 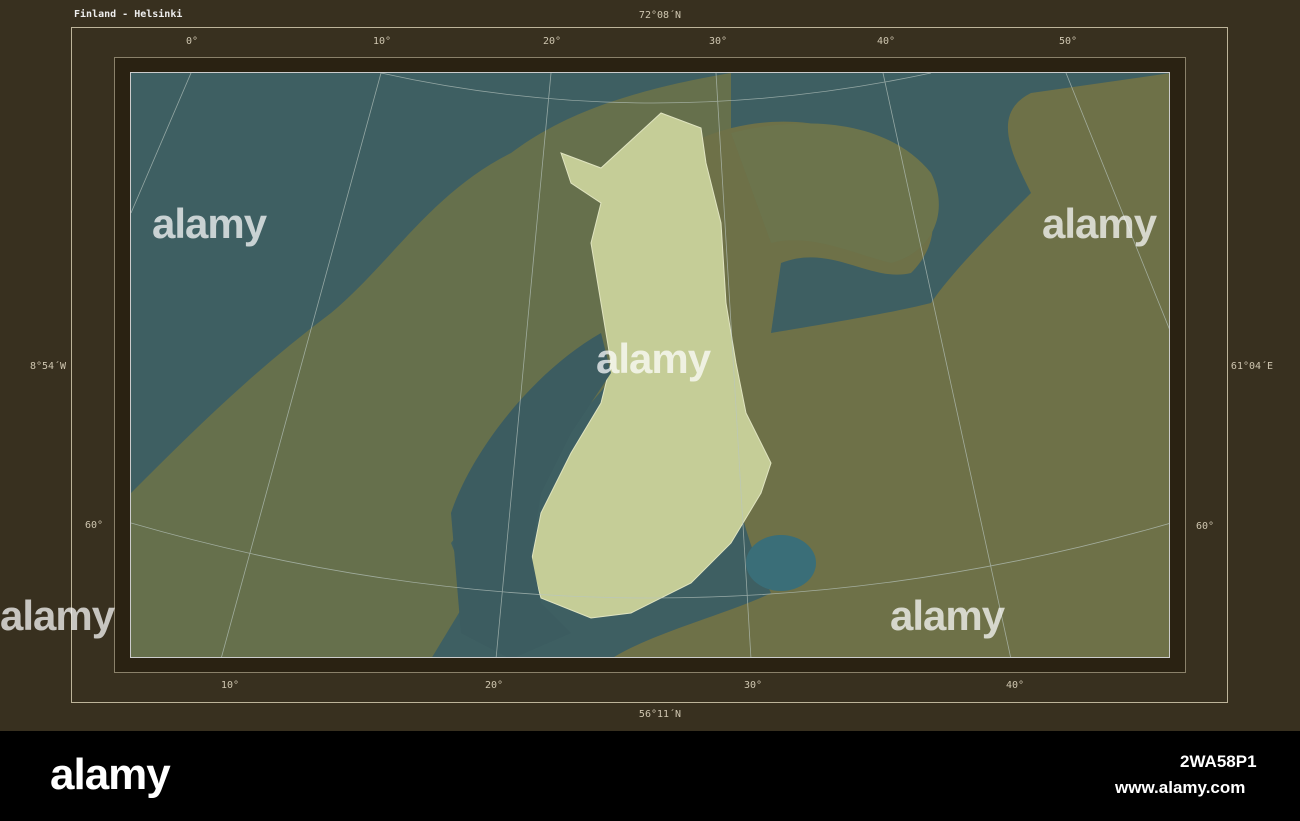 I want to click on alamy-logo: alamy, so click(x=110, y=774).